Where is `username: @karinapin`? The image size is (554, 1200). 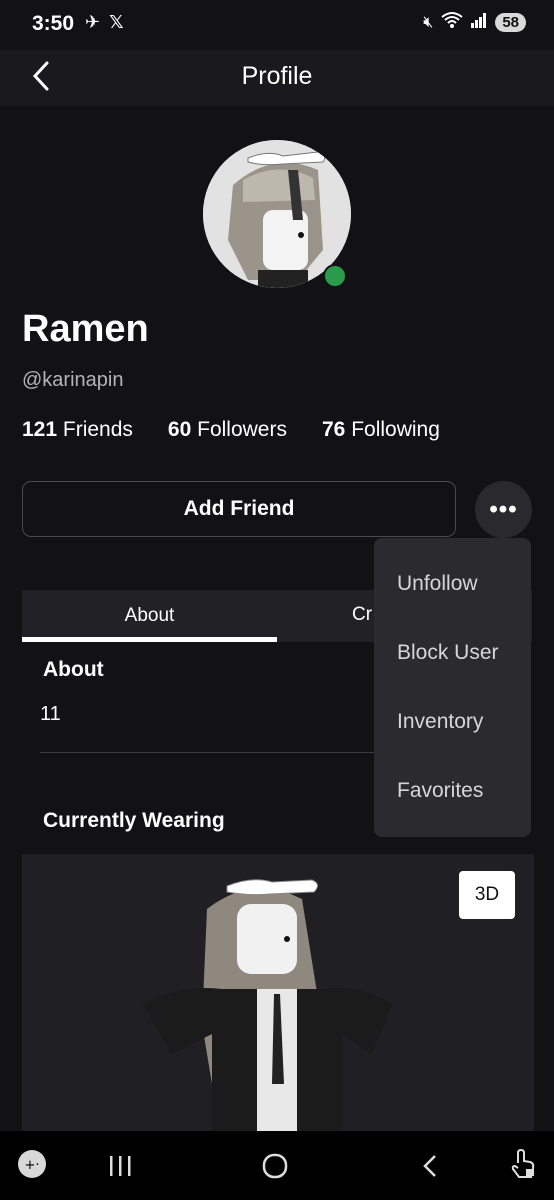
username: @karinapin is located at coordinates (73, 380).